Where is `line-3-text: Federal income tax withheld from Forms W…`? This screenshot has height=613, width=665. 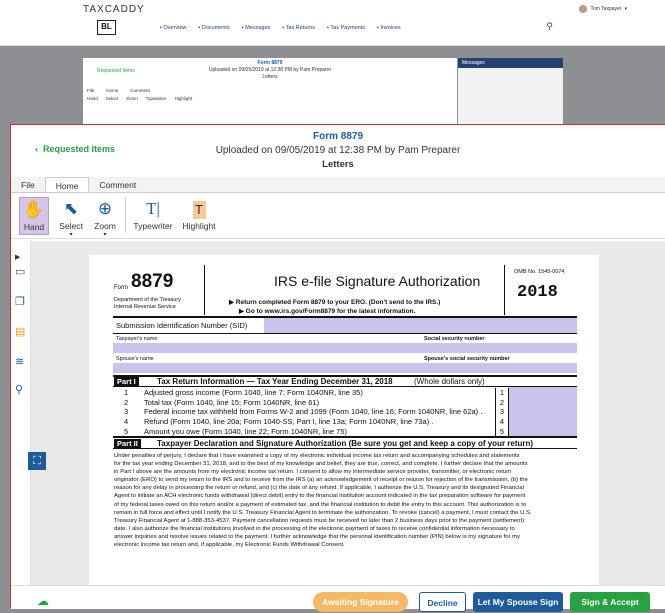 line-3-text: Federal income tax withheld from Forms W… is located at coordinates (313, 412).